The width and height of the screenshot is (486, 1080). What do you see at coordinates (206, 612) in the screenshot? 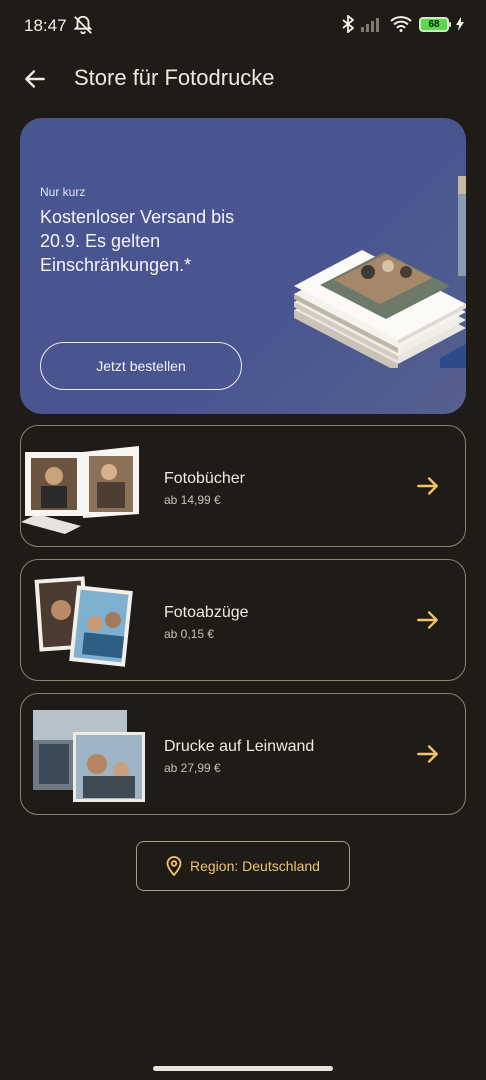
I see `product-name: Fotoabzüge` at bounding box center [206, 612].